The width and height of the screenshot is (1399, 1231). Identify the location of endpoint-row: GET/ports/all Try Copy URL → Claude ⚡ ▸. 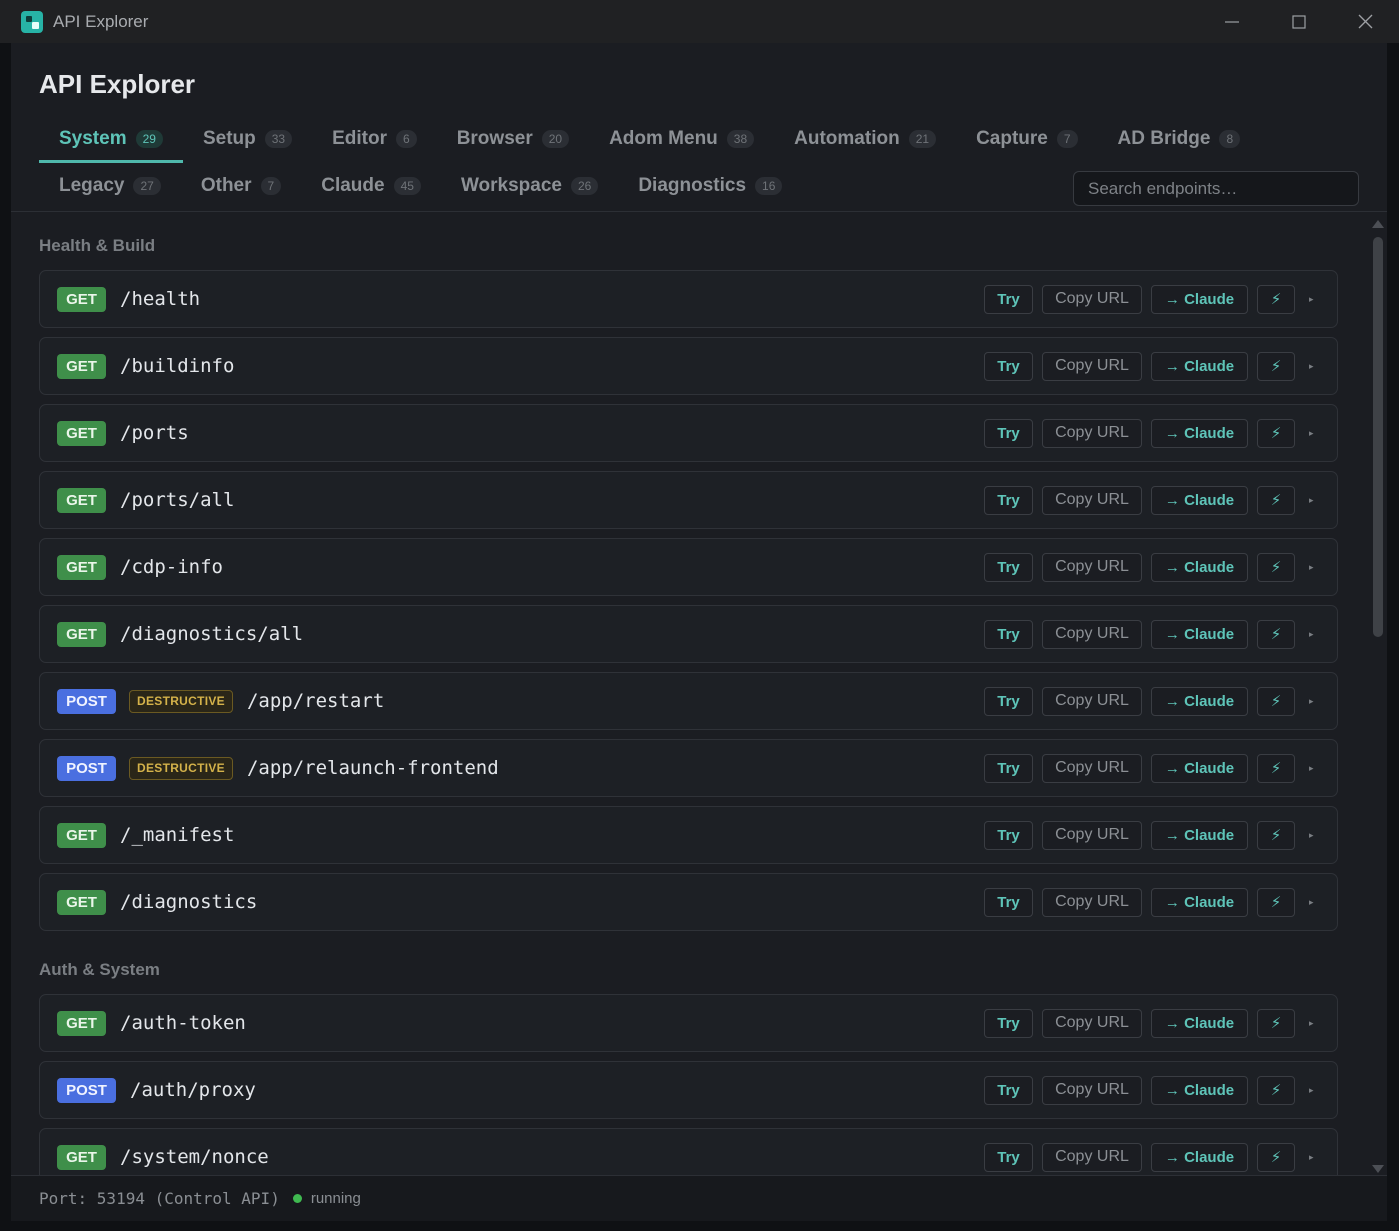
(688, 500).